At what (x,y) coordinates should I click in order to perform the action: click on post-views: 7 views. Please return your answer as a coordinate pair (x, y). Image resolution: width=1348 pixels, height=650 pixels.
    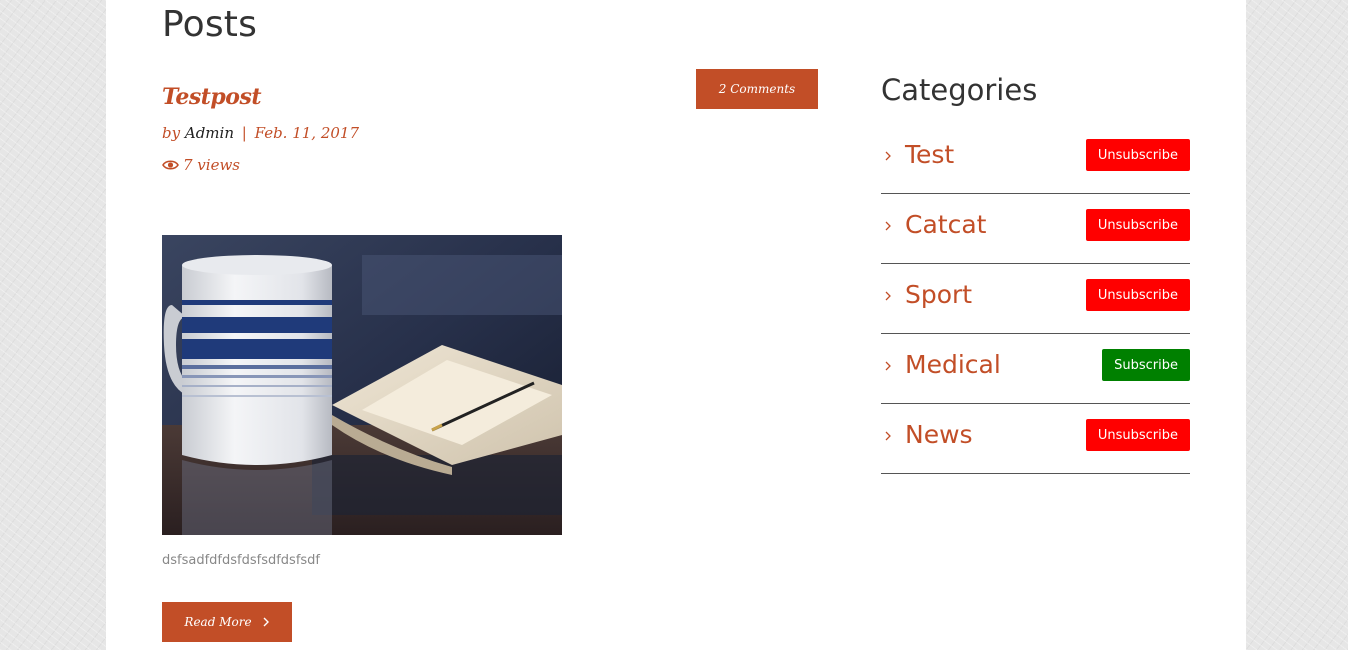
    Looking at the image, I should click on (201, 165).